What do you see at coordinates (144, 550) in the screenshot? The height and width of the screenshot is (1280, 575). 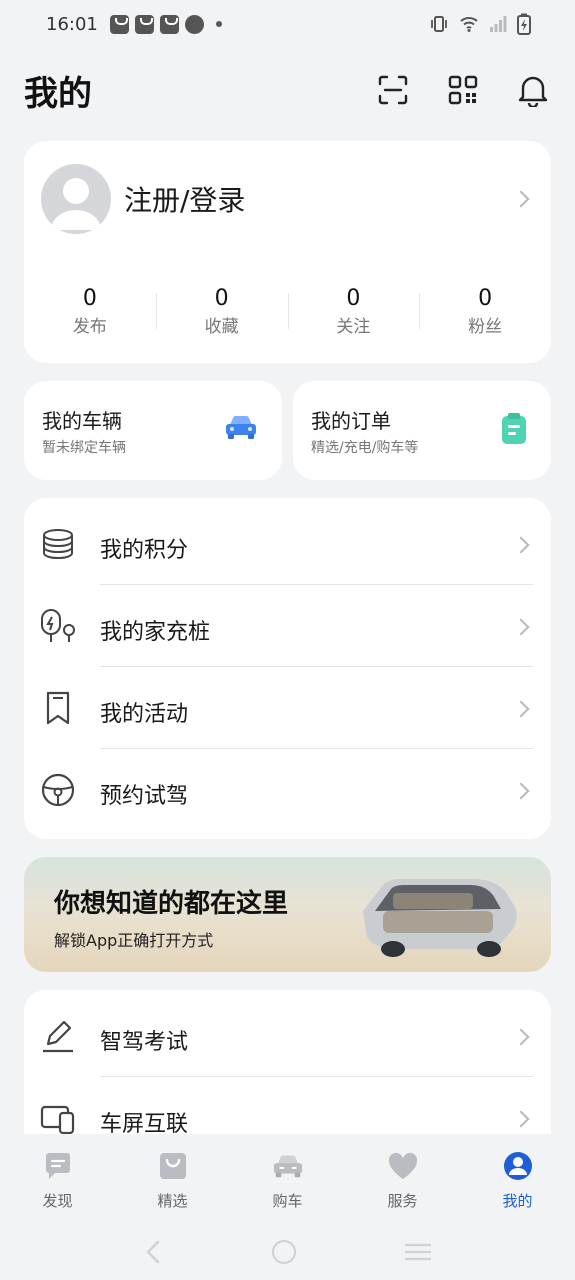 I see `menu-item-label: 我的积分` at bounding box center [144, 550].